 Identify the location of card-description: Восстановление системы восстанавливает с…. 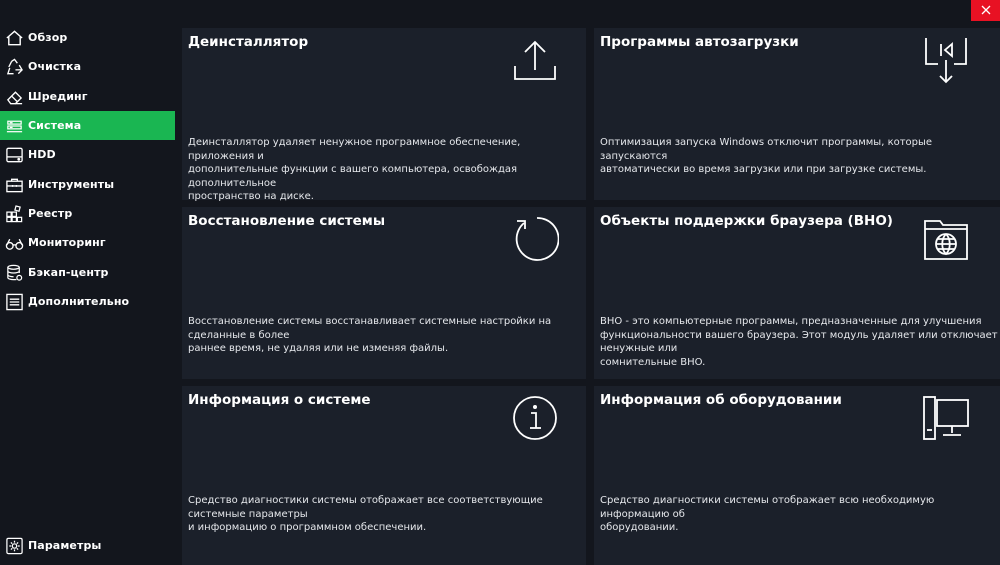
(370, 335).